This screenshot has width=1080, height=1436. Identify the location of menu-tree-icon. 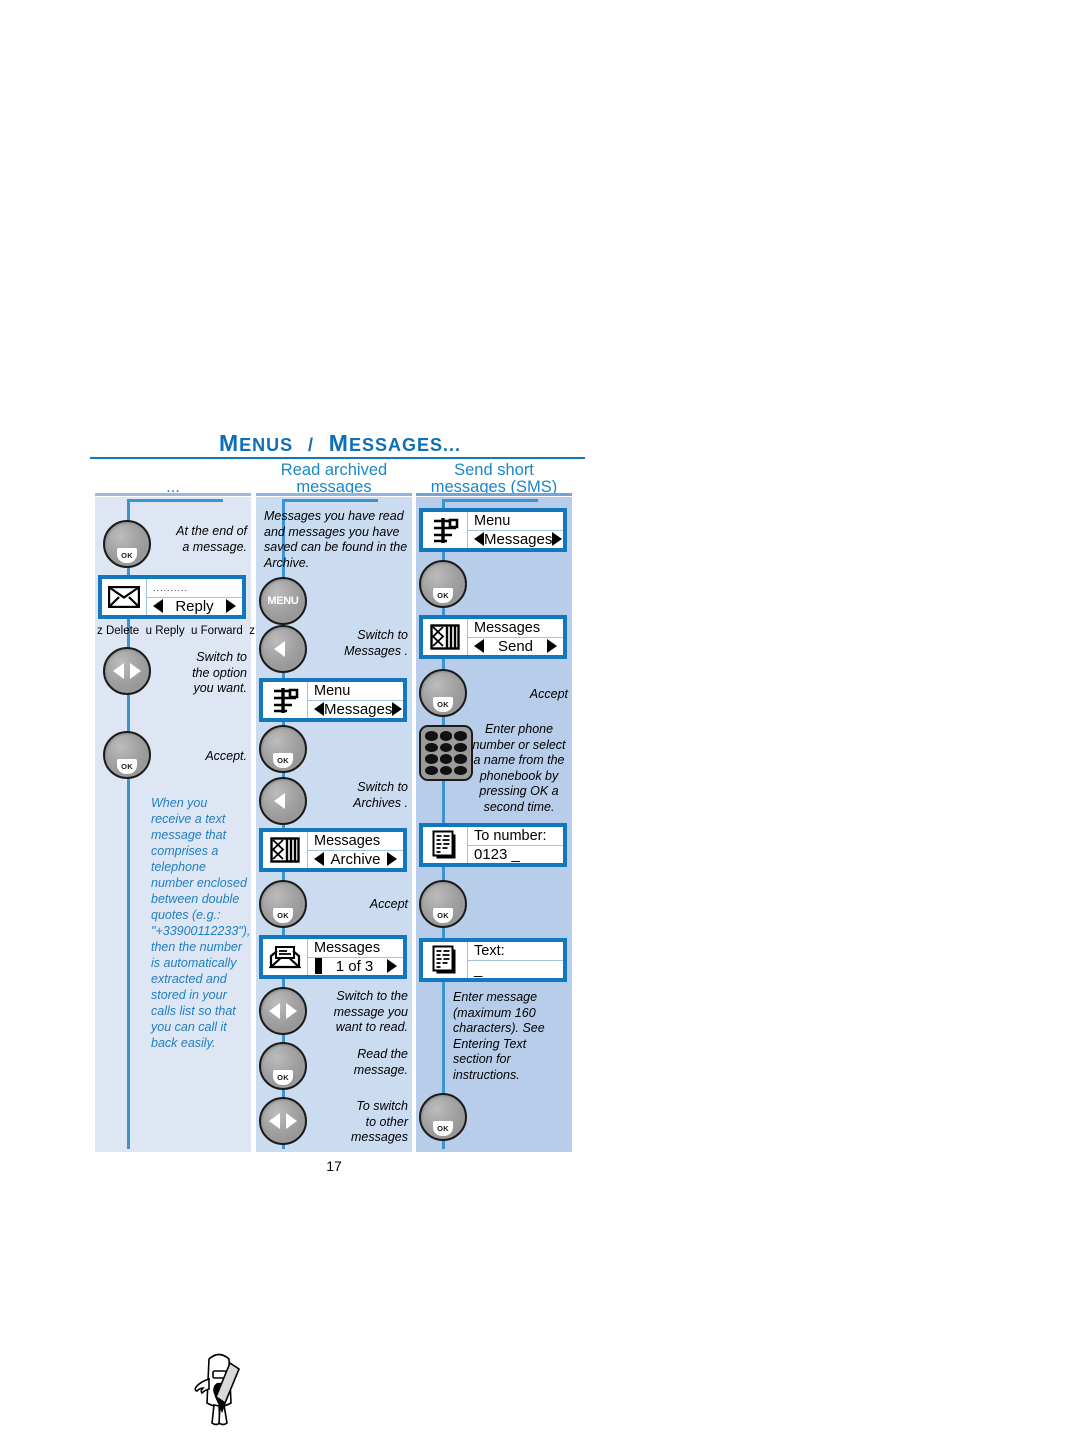
(285, 700).